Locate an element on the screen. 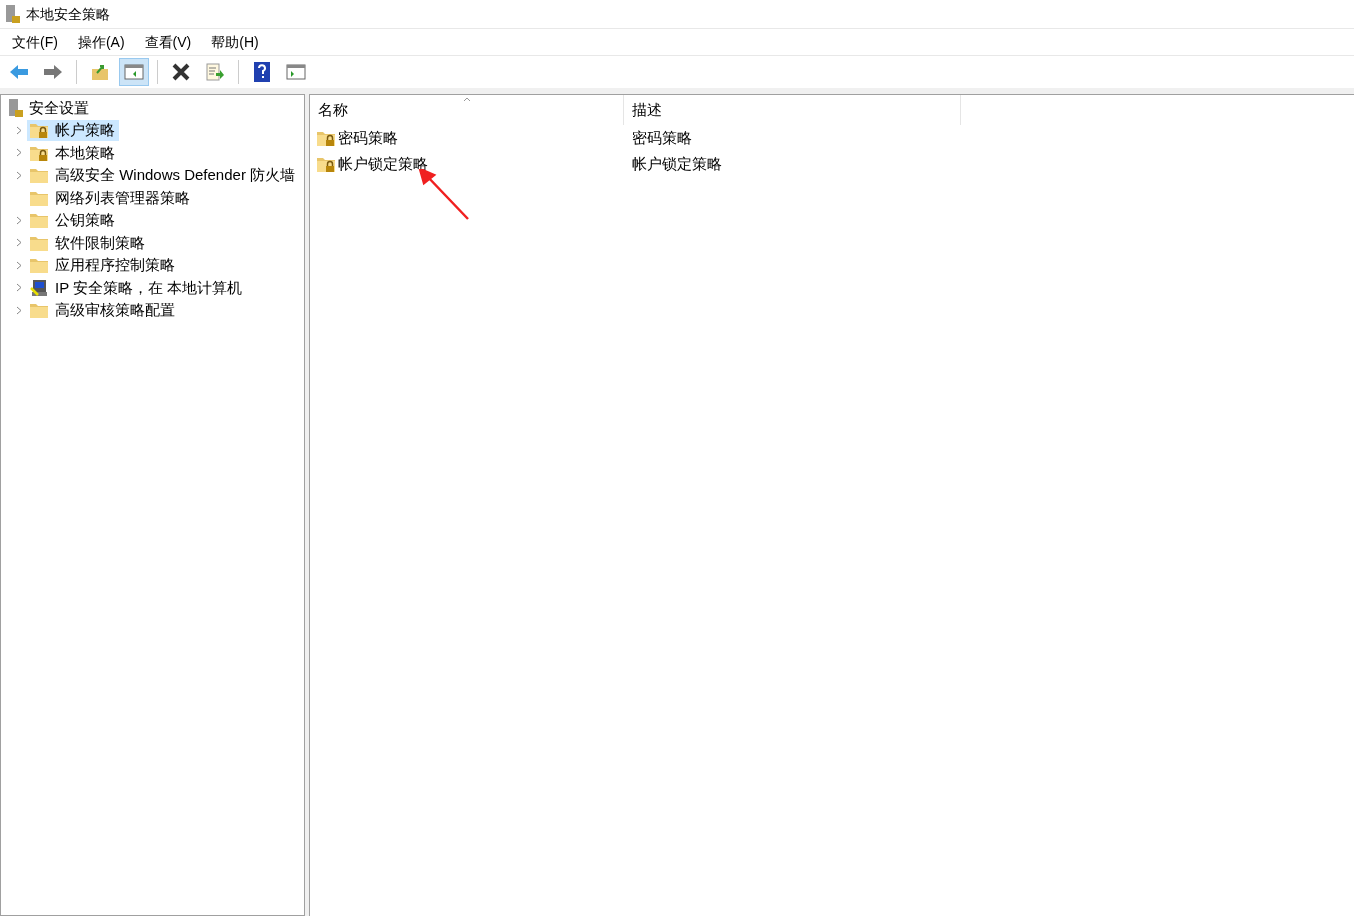 This screenshot has width=1354, height=916. tree-item-label: 帐户策略 is located at coordinates (85, 130).